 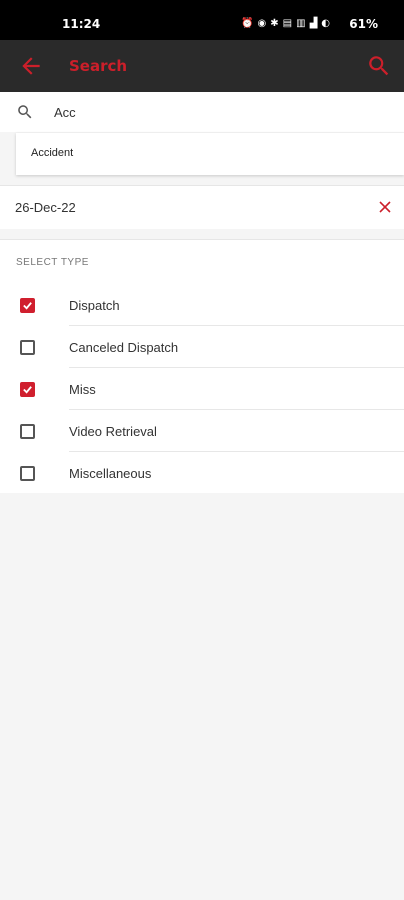 What do you see at coordinates (247, 23) in the screenshot?
I see `alarm-icon: ⏰` at bounding box center [247, 23].